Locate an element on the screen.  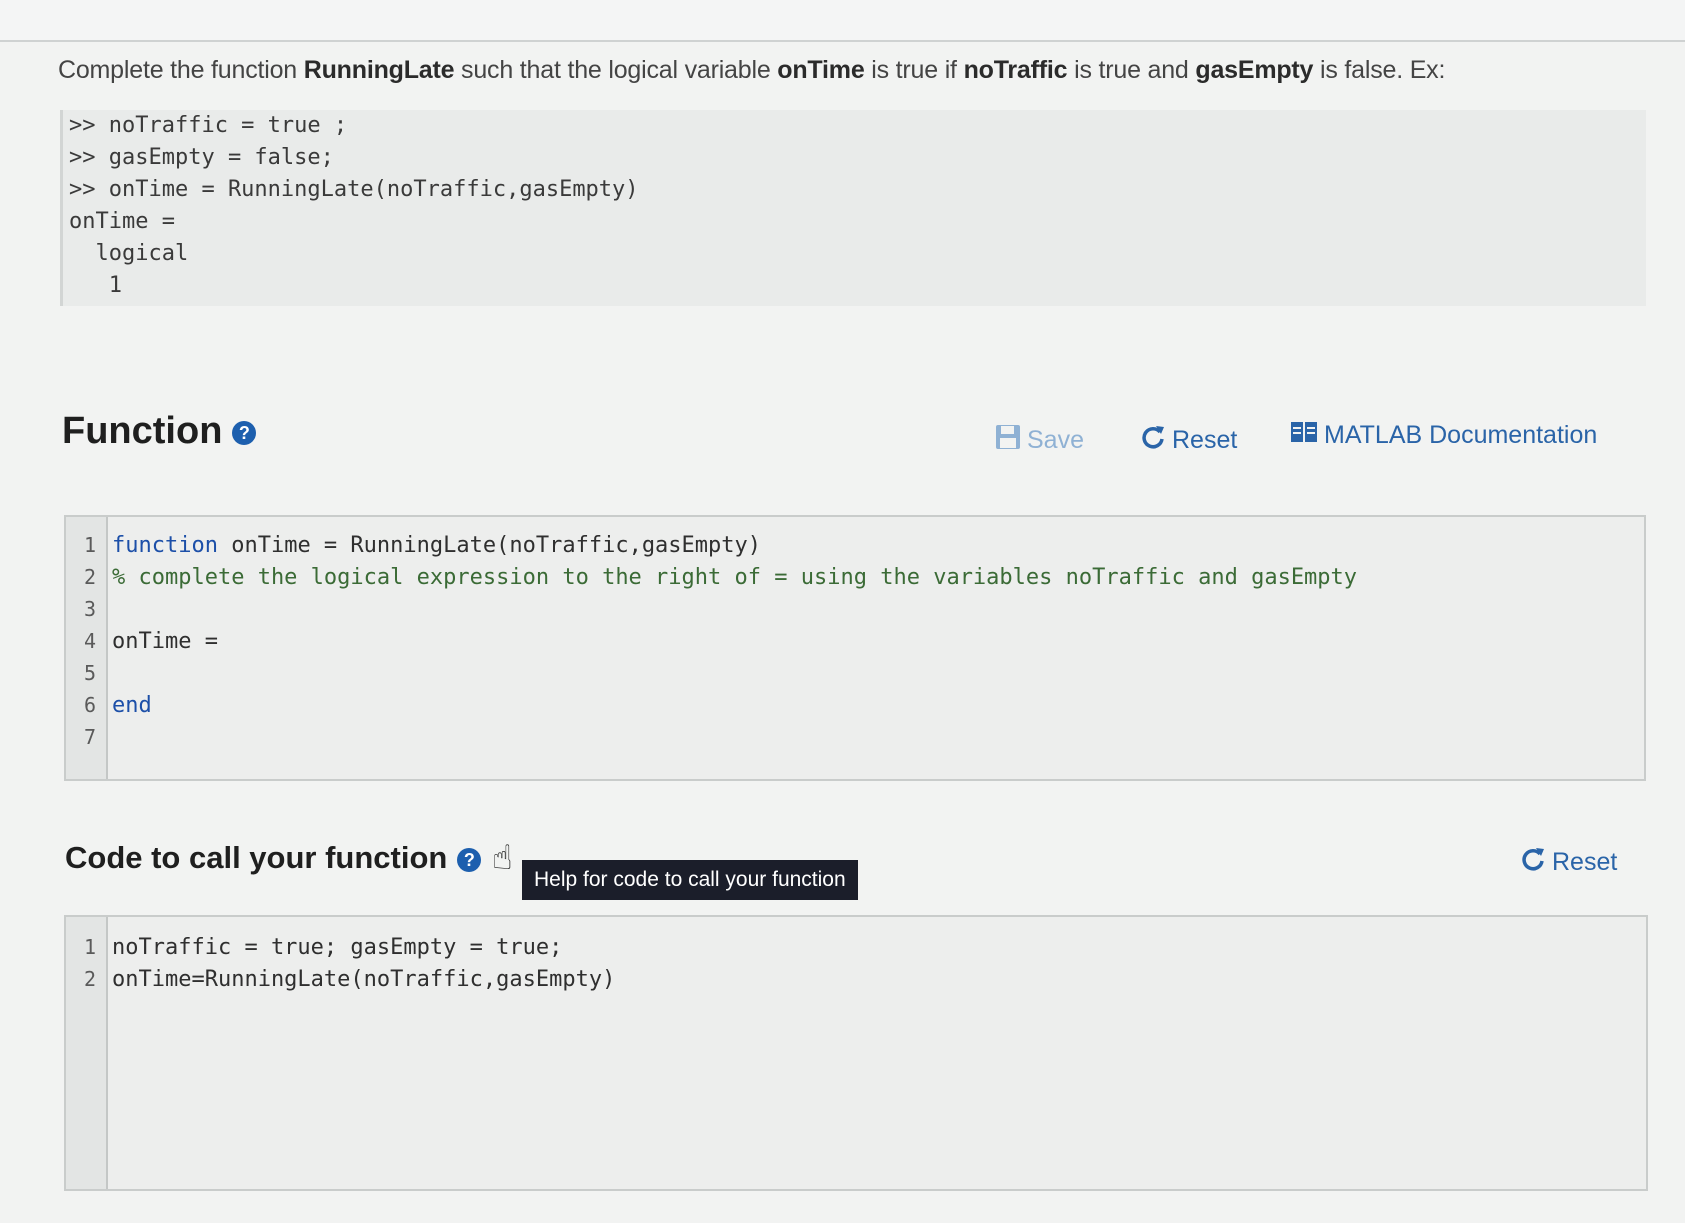
example-line: >> noTraffic = true ; is located at coordinates (208, 125).